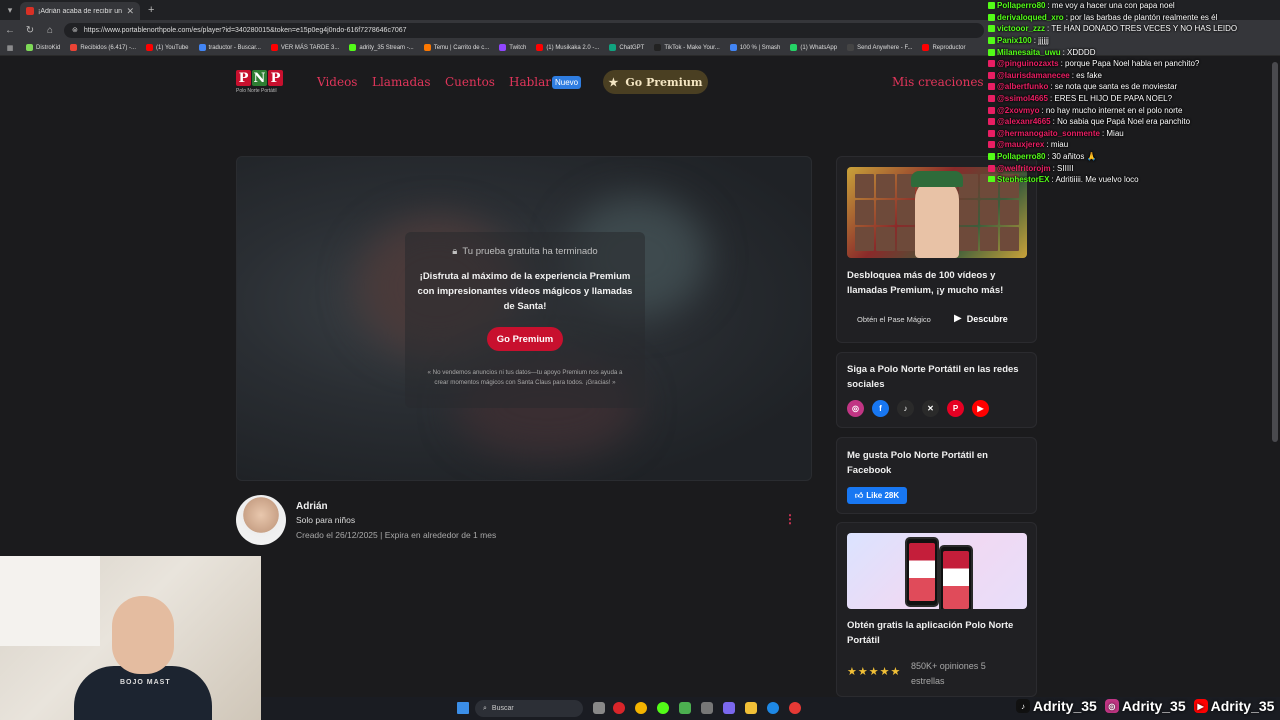 This screenshot has width=1280, height=720. What do you see at coordinates (512, 47) in the screenshot?
I see `bookmark-item: Twitch` at bounding box center [512, 47].